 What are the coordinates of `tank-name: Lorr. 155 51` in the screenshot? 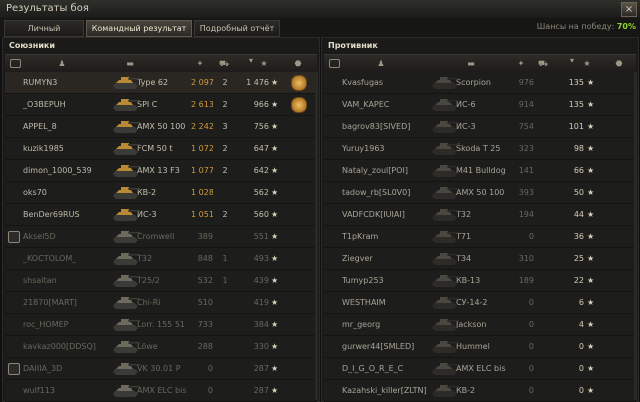 It's located at (161, 324).